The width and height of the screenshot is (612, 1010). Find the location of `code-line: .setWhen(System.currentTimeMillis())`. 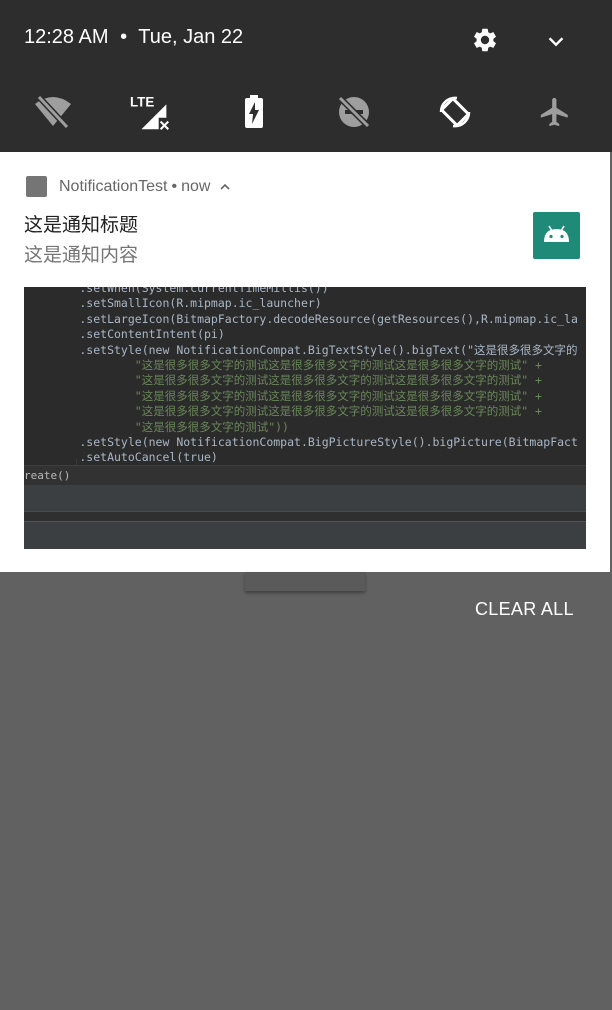

code-line: .setWhen(System.currentTimeMillis()) is located at coordinates (176, 291).